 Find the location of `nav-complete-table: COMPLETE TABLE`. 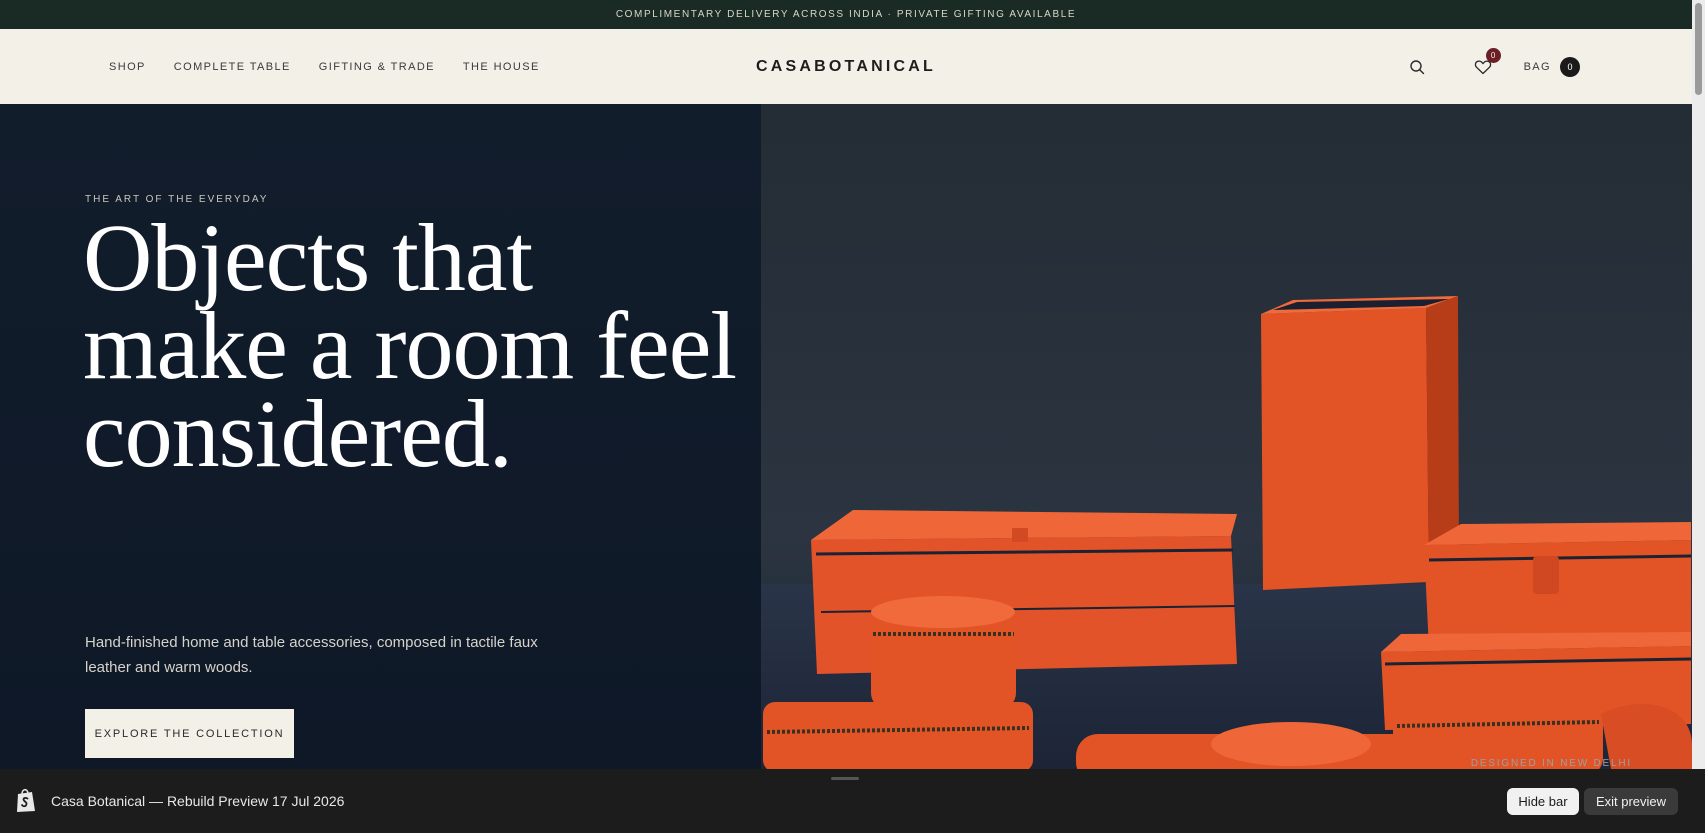

nav-complete-table: COMPLETE TABLE is located at coordinates (232, 67).